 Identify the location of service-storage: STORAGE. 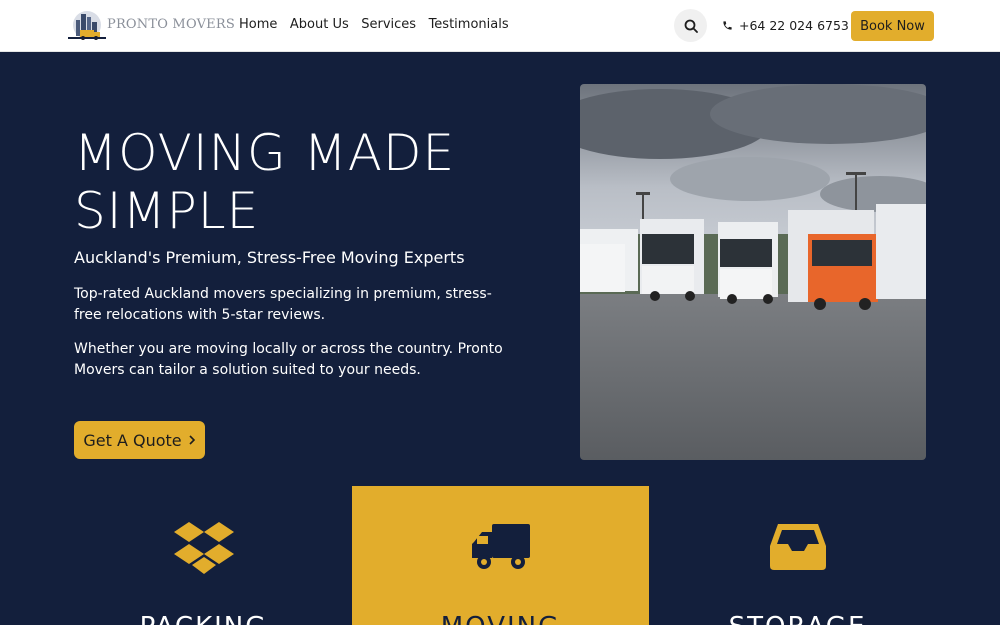
(797, 555).